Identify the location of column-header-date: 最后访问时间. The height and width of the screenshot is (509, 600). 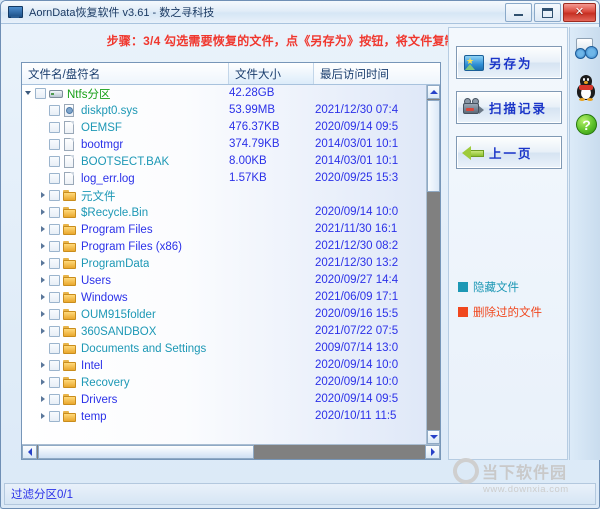
(377, 73).